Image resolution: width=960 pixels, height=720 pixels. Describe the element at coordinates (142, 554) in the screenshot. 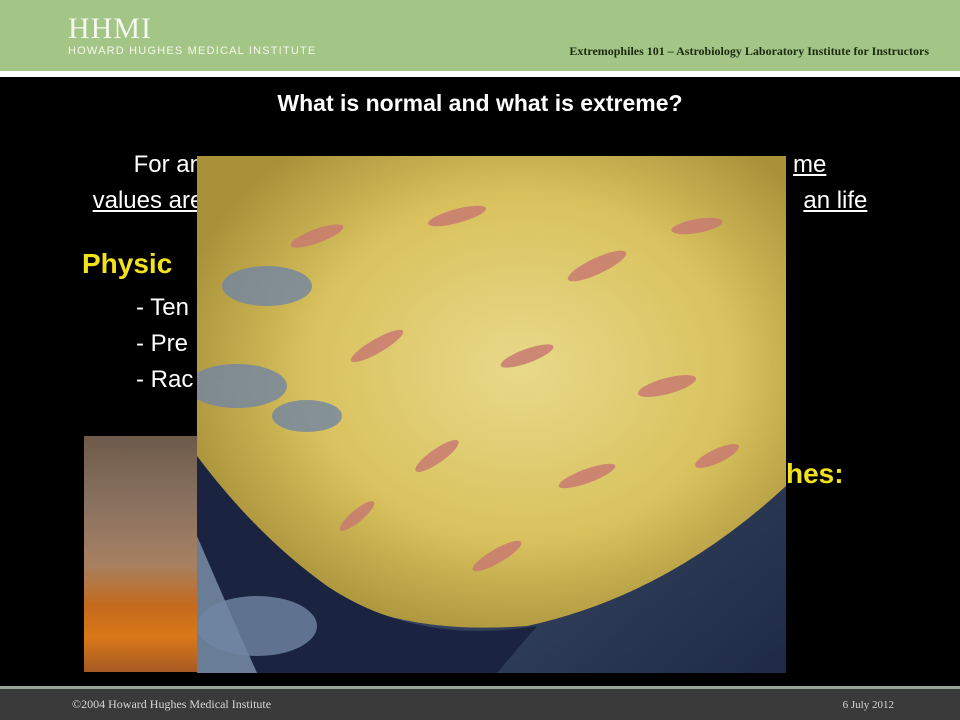

I see `acid-river-photo` at that location.